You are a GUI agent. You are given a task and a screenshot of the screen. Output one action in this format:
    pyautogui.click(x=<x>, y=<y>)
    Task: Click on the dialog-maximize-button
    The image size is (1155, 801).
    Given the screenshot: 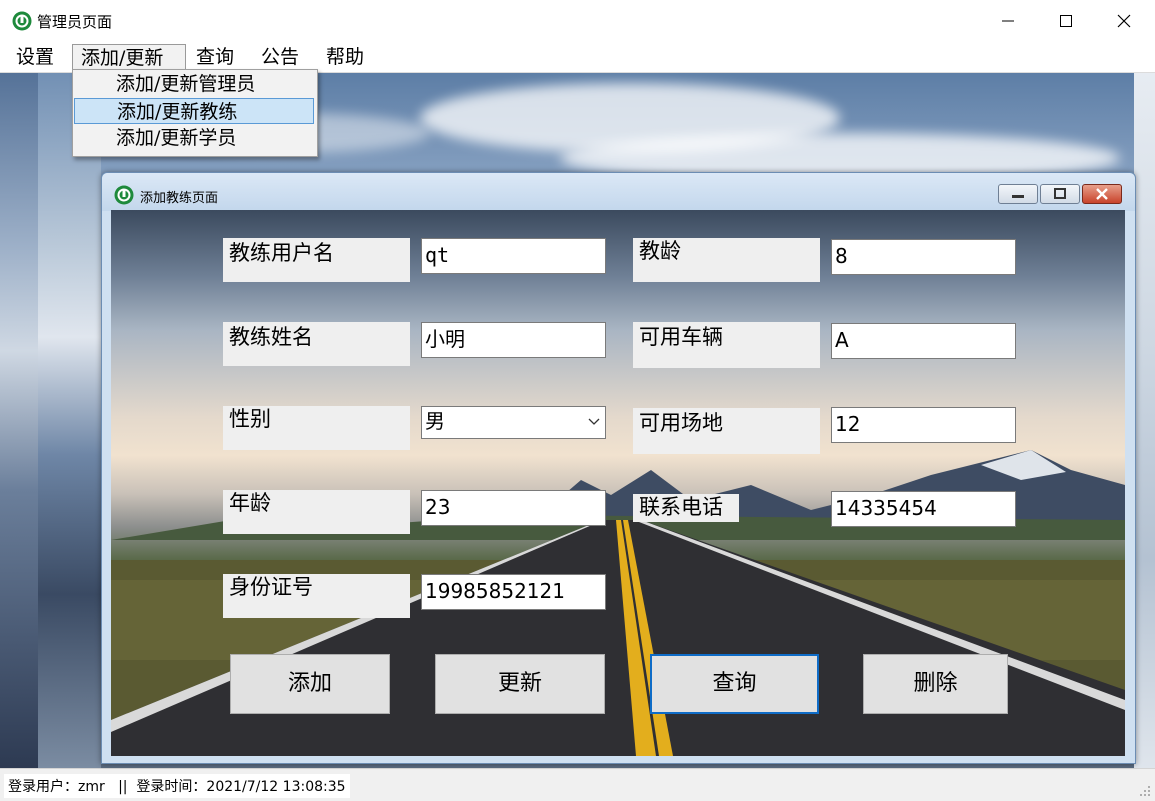 What is the action you would take?
    pyautogui.click(x=1060, y=194)
    